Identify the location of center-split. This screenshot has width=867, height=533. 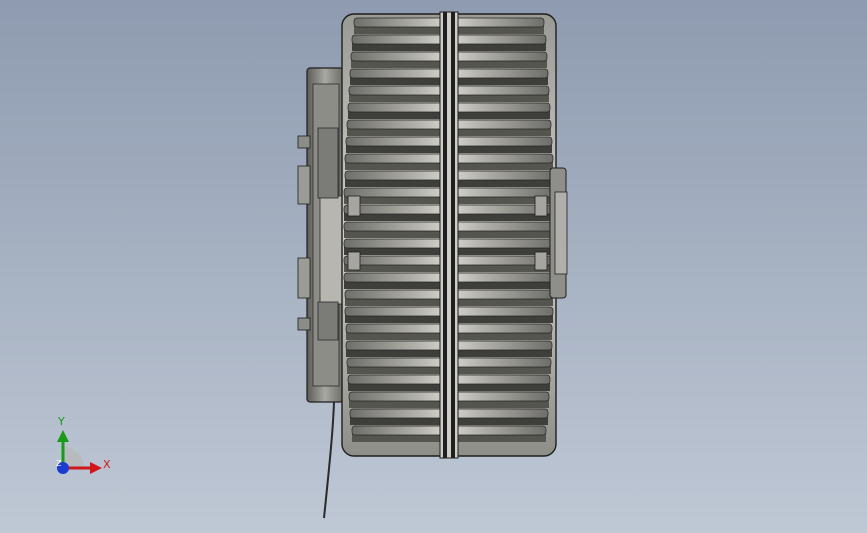
(449, 235).